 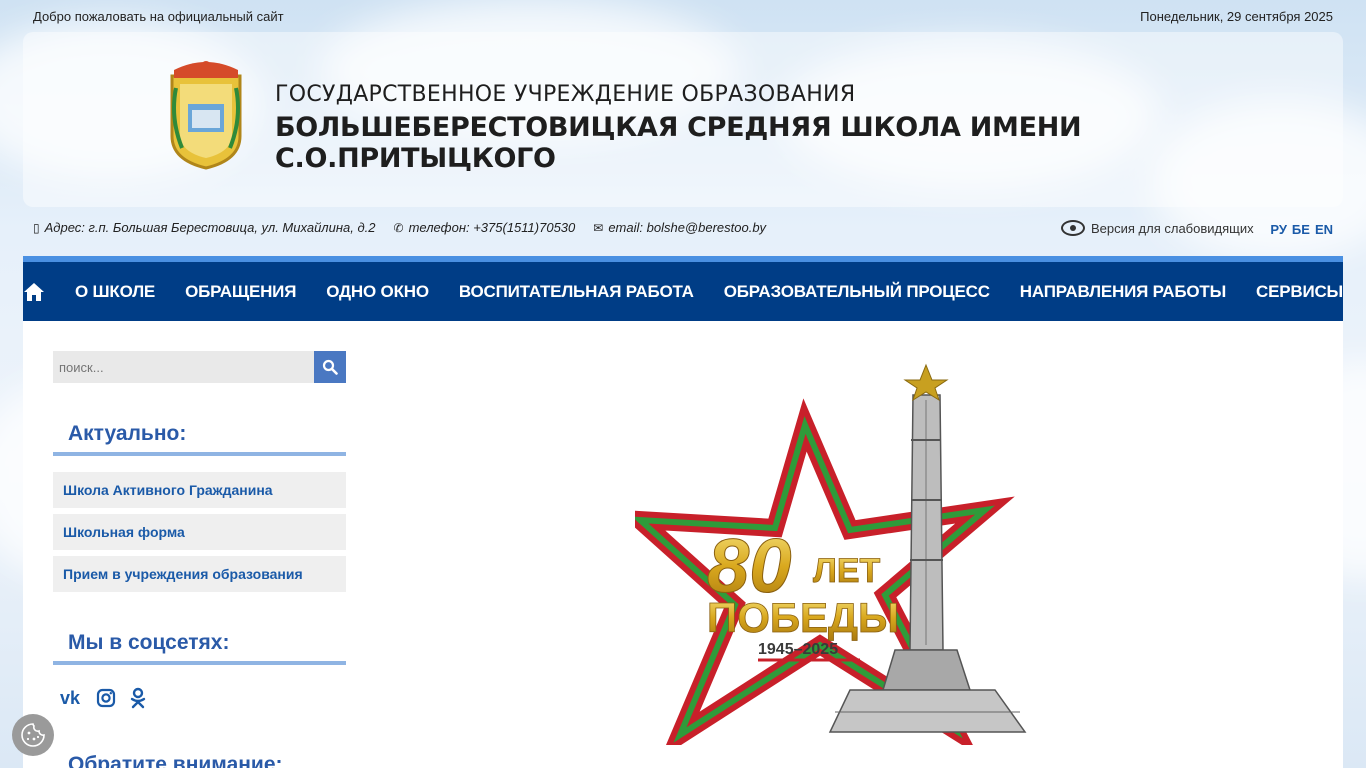 What do you see at coordinates (1073, 228) in the screenshot?
I see `eye-icon` at bounding box center [1073, 228].